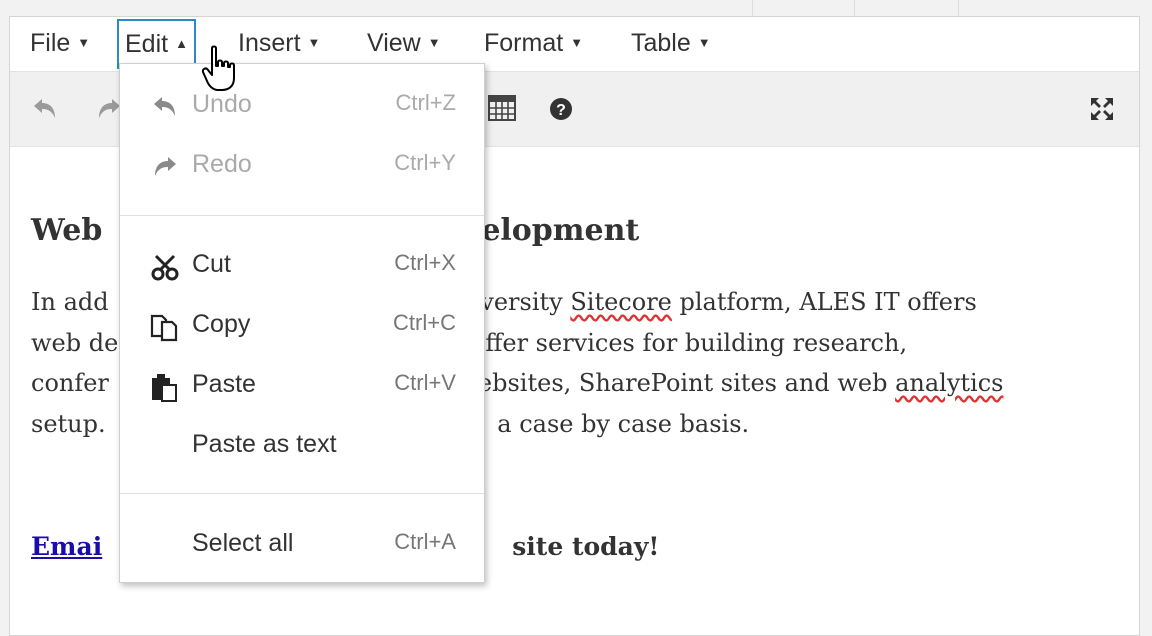  I want to click on menu-view-label: View, so click(394, 43).